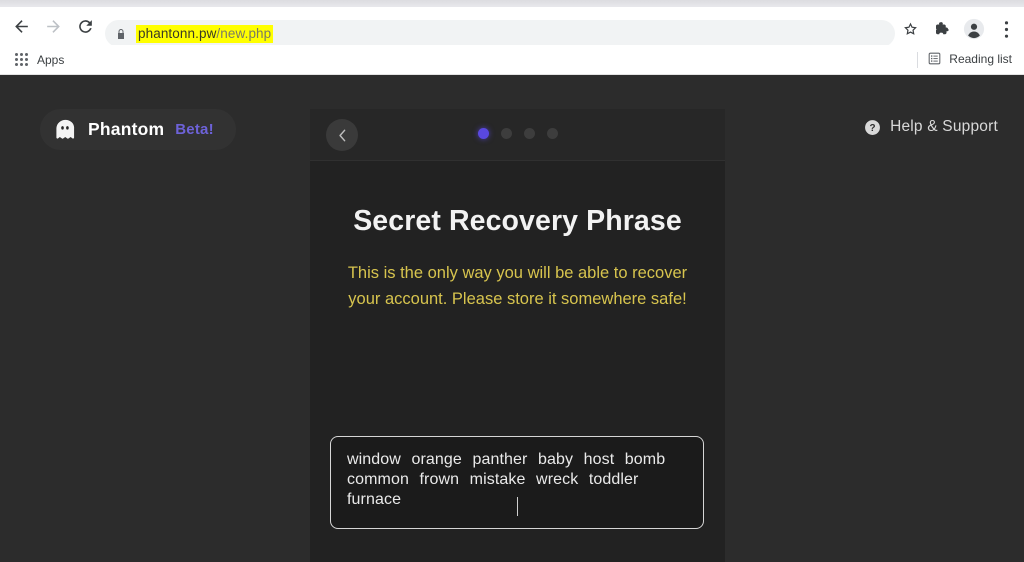 The width and height of the screenshot is (1024, 562). Describe the element at coordinates (517, 506) in the screenshot. I see `text-cursor` at that location.